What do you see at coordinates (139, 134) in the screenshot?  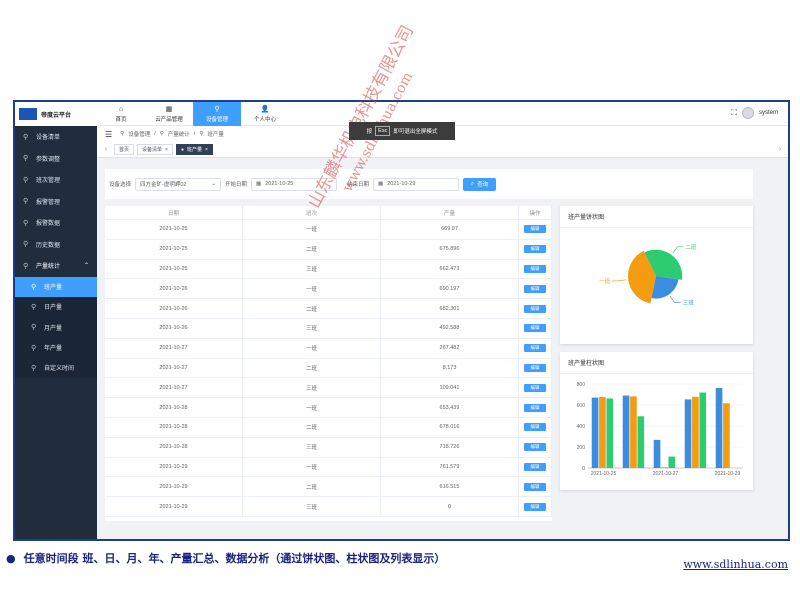 I see `breadcrumb-item: 设备管理` at bounding box center [139, 134].